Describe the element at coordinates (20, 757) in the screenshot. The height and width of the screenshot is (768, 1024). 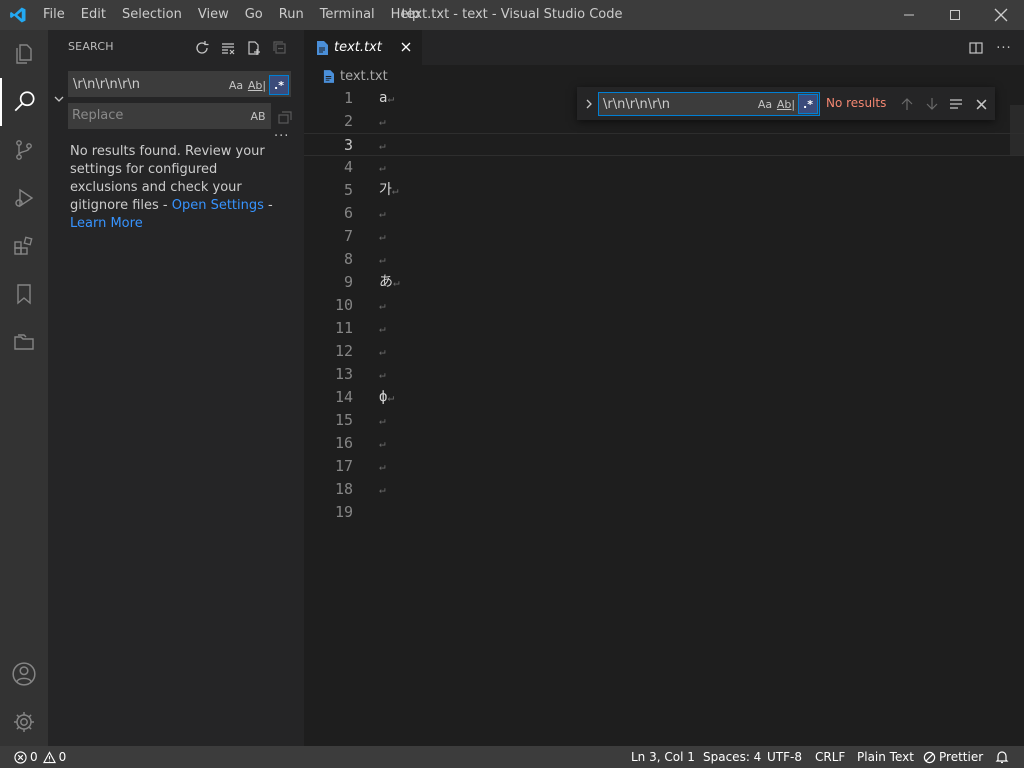
I see `error-icon` at that location.